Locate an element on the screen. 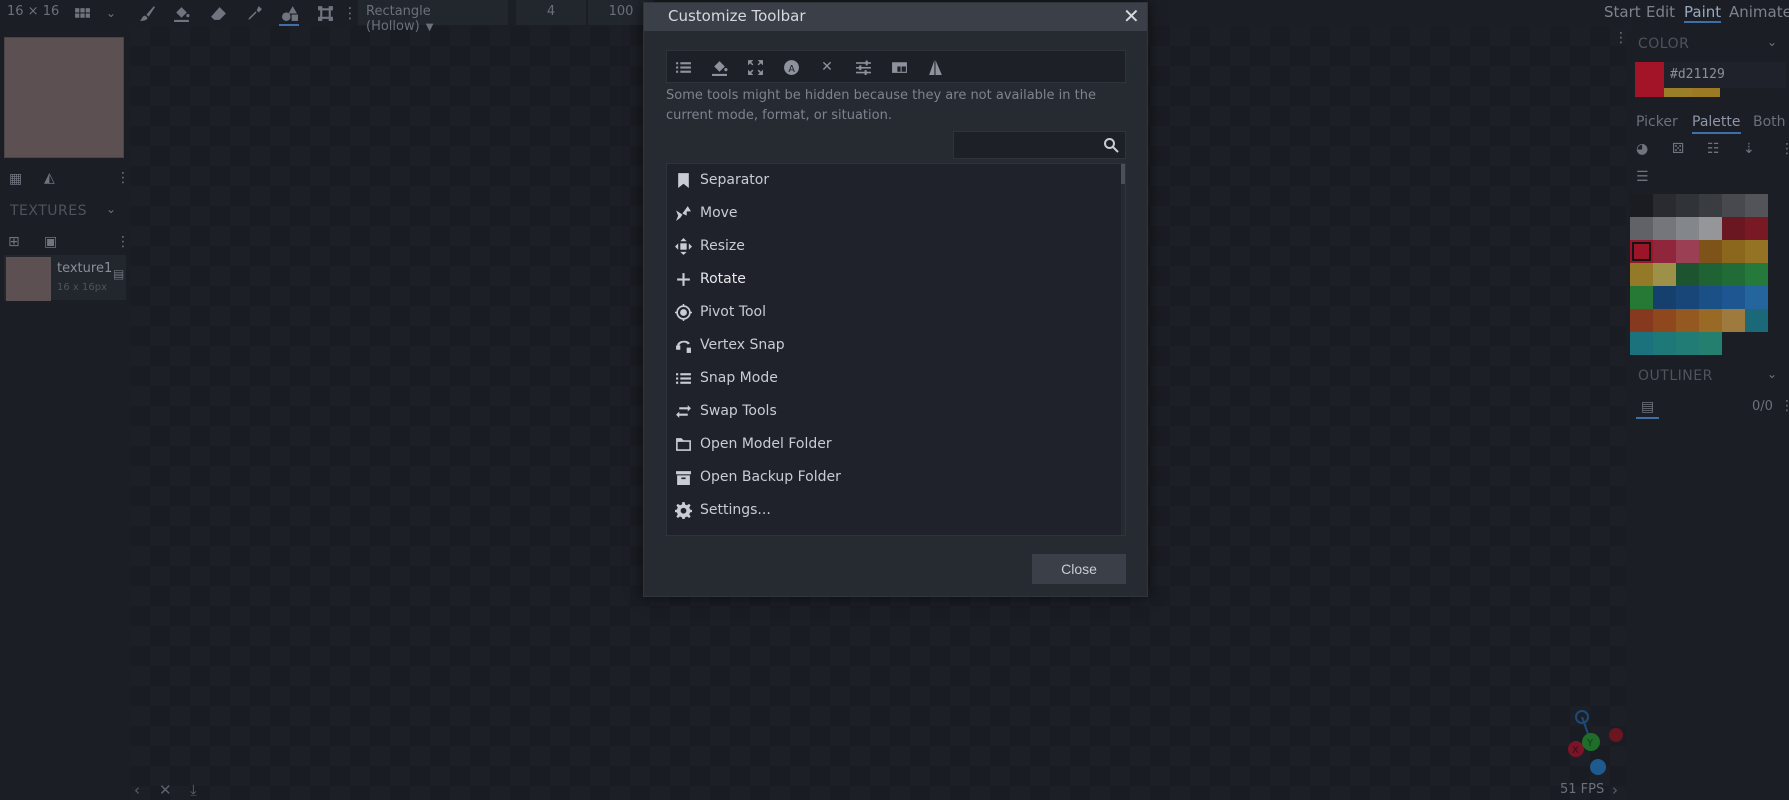 The height and width of the screenshot is (800, 1789). scrollbar-thumb is located at coordinates (1123, 174).